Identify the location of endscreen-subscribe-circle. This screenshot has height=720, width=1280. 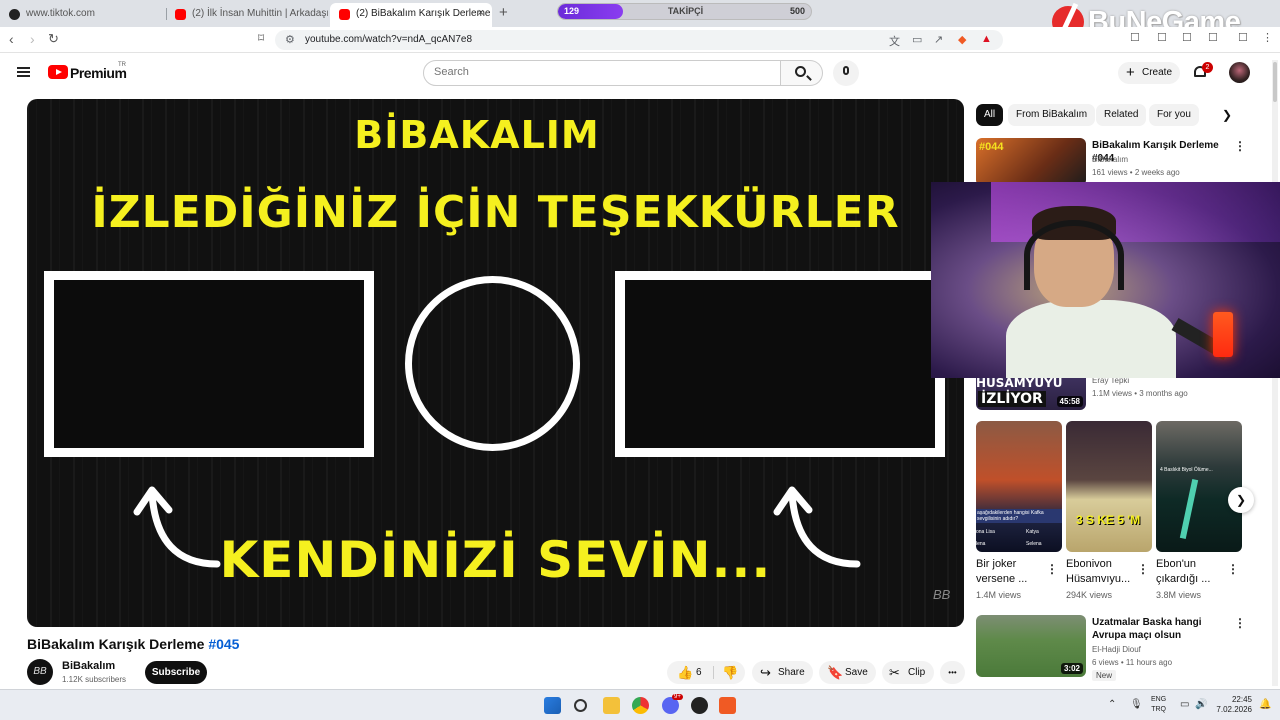
(492, 363).